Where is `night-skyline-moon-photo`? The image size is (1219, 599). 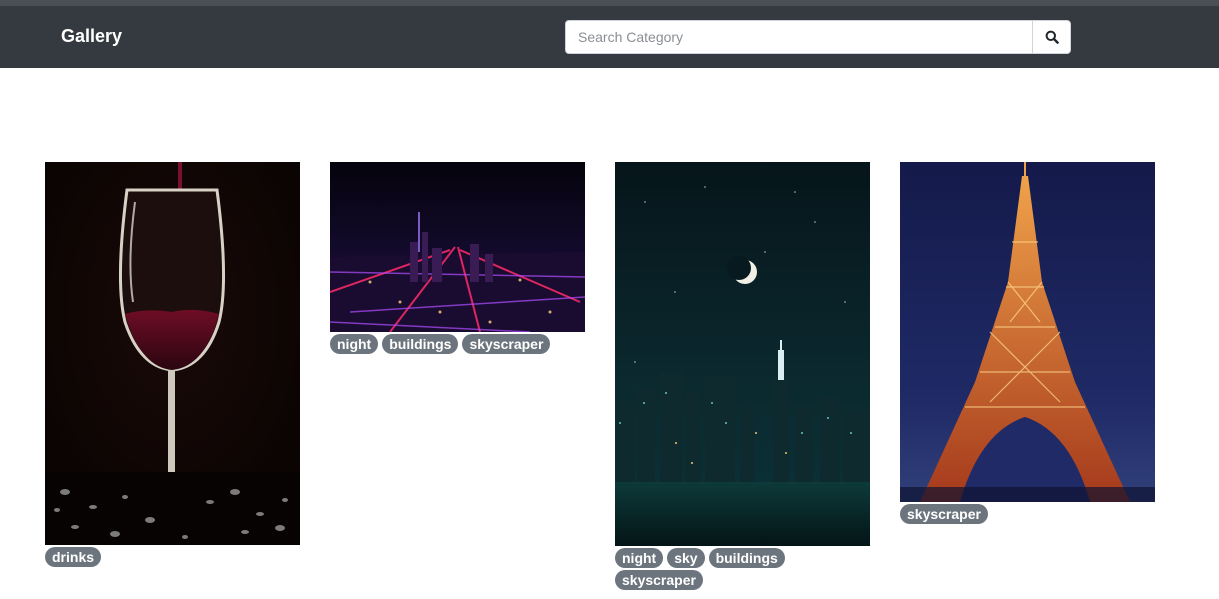
night-skyline-moon-photo is located at coordinates (742, 354).